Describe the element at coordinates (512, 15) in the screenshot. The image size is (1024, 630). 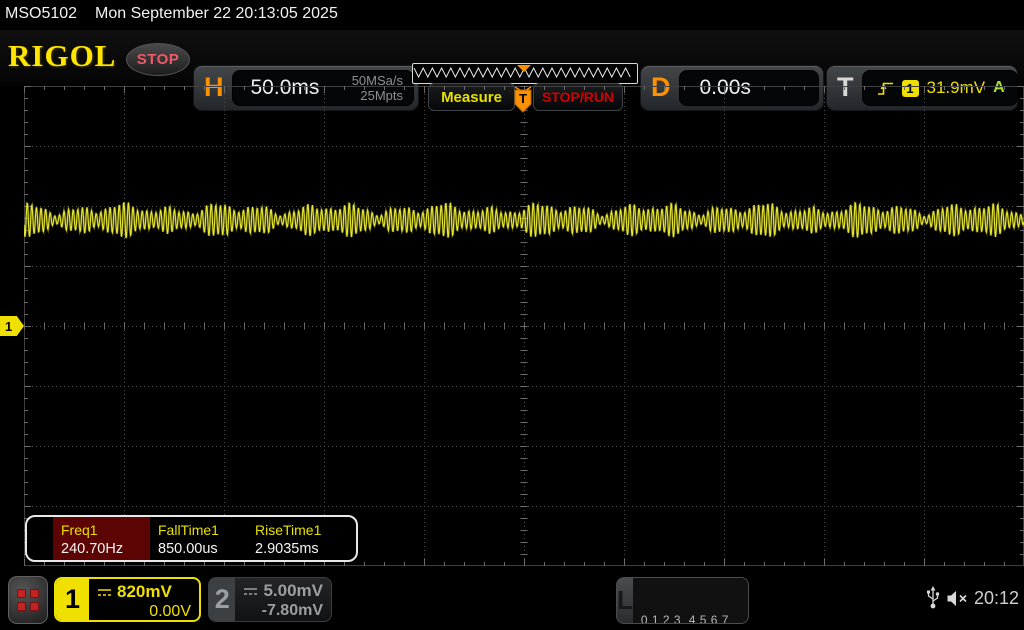
I see `top-info-bar: MSO5102 Mon September 22 20:13:05 2025` at that location.